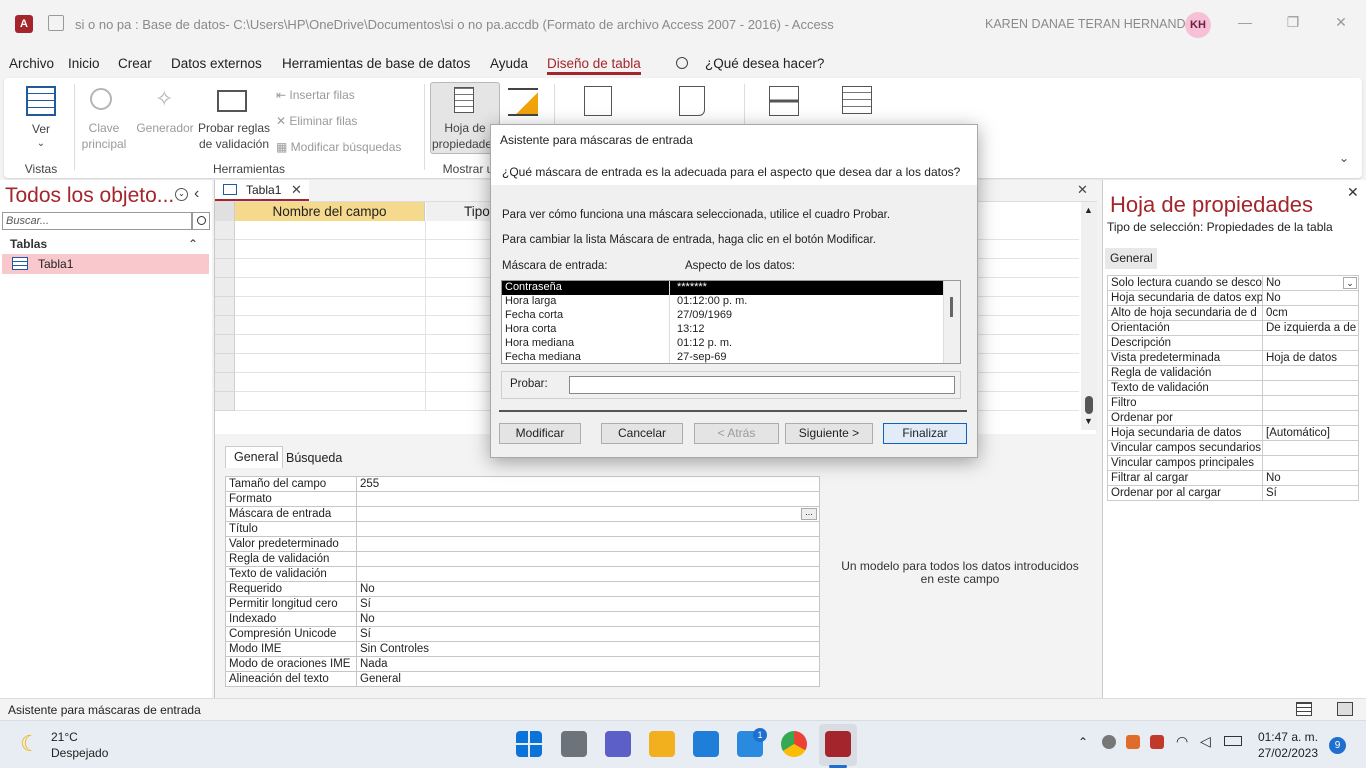 This screenshot has height=768, width=1366. I want to click on menu-ayuda: Ayuda, so click(509, 63).